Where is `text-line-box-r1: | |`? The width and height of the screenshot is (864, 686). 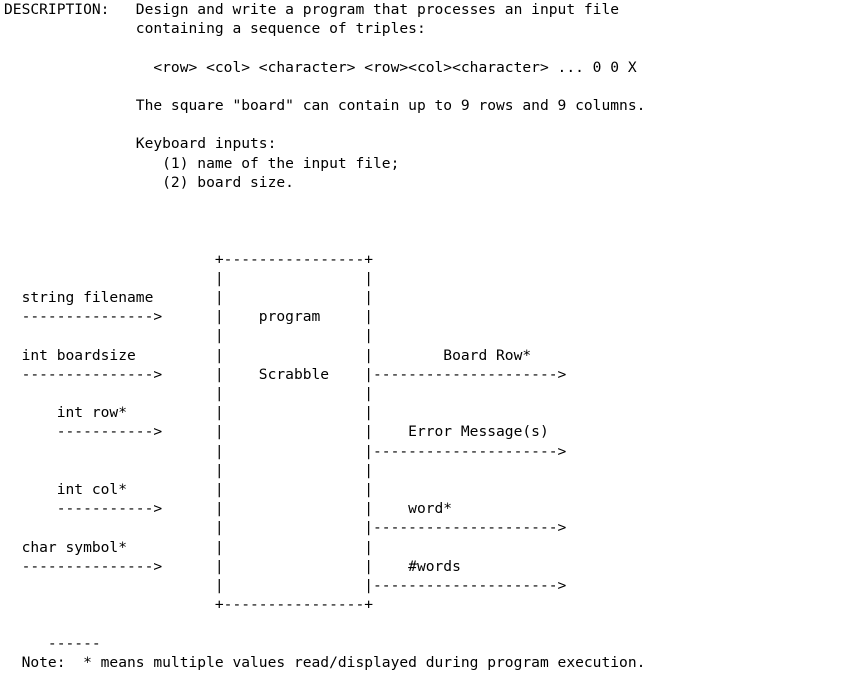
text-line-box-r1: | | is located at coordinates (189, 278).